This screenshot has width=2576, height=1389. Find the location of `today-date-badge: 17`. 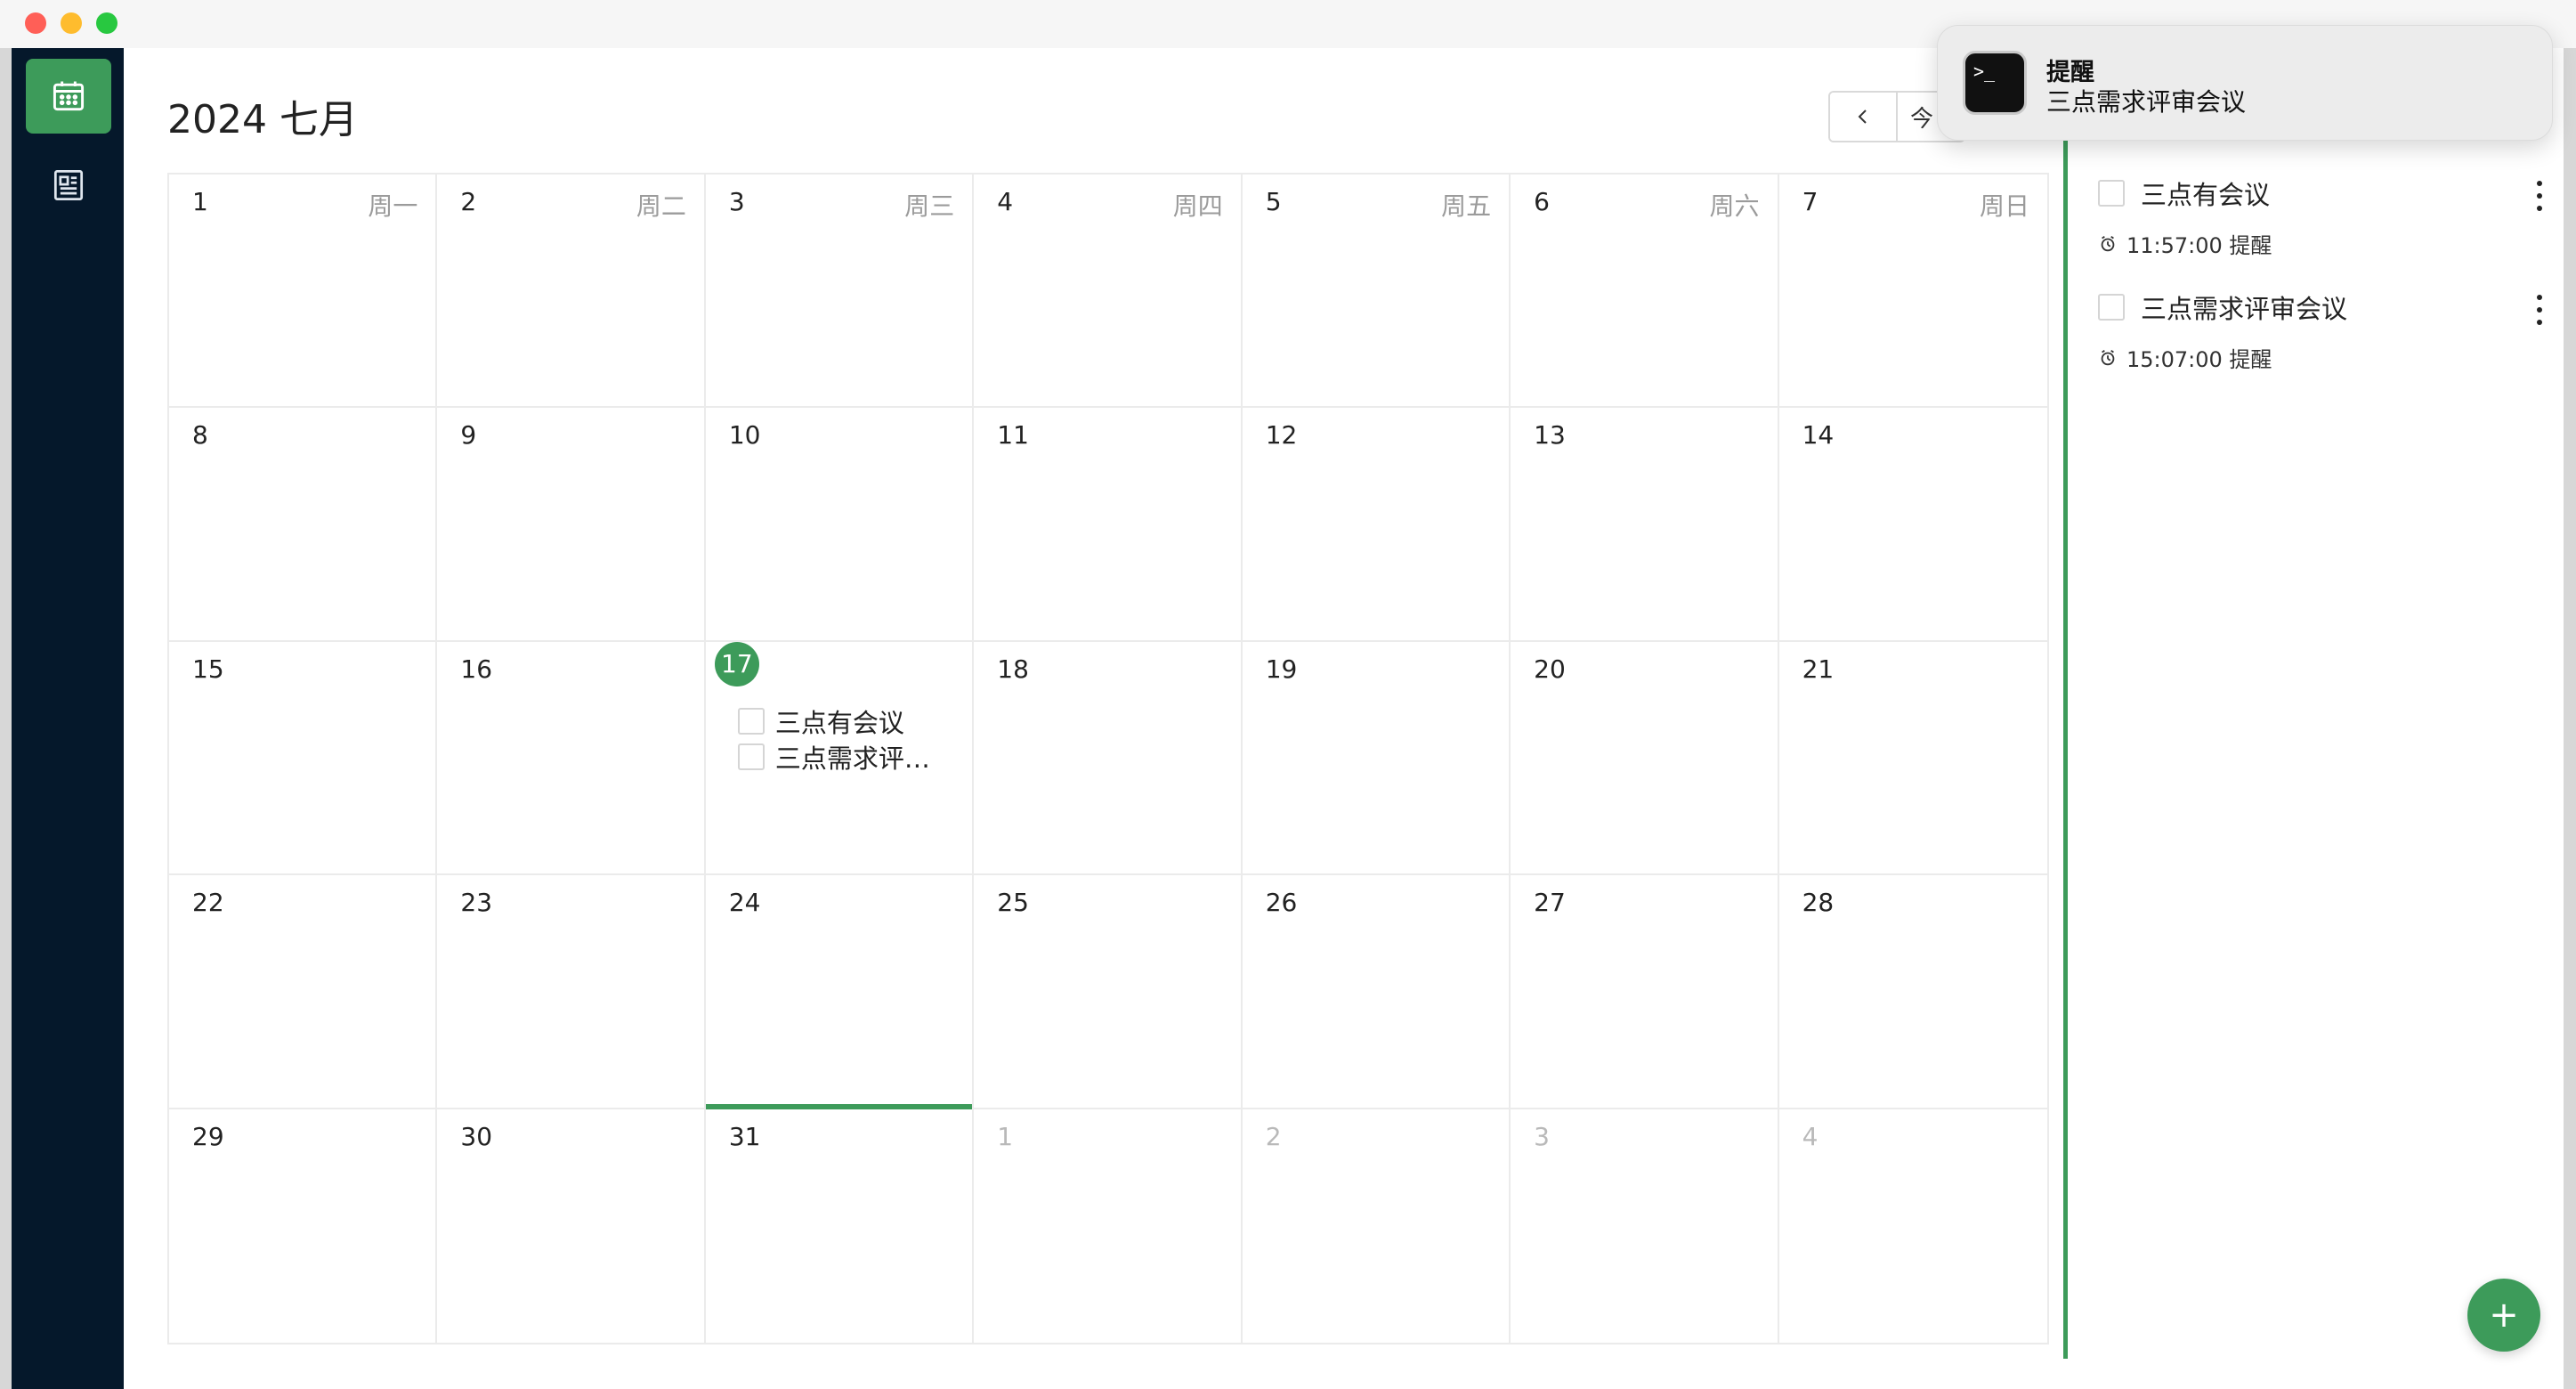

today-date-badge: 17 is located at coordinates (736, 663).